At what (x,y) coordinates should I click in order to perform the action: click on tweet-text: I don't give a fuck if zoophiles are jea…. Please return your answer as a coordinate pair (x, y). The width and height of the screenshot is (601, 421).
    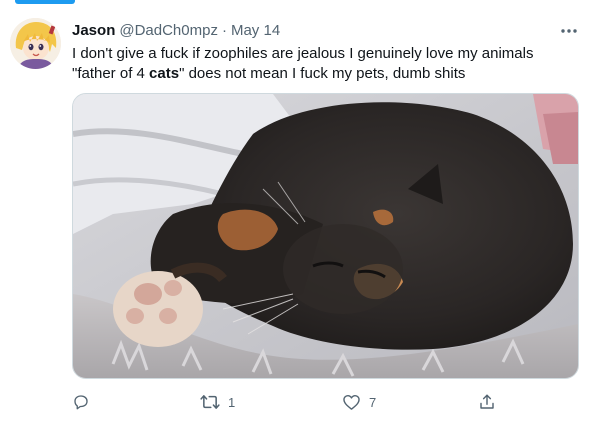
    Looking at the image, I should click on (327, 64).